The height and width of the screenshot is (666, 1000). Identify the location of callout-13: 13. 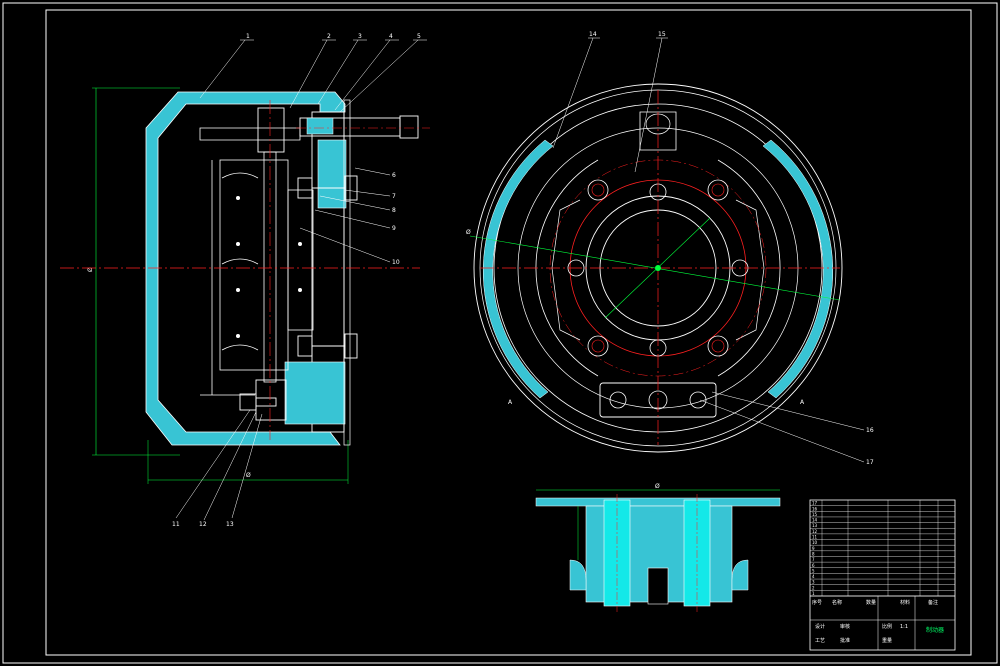
(230, 524).